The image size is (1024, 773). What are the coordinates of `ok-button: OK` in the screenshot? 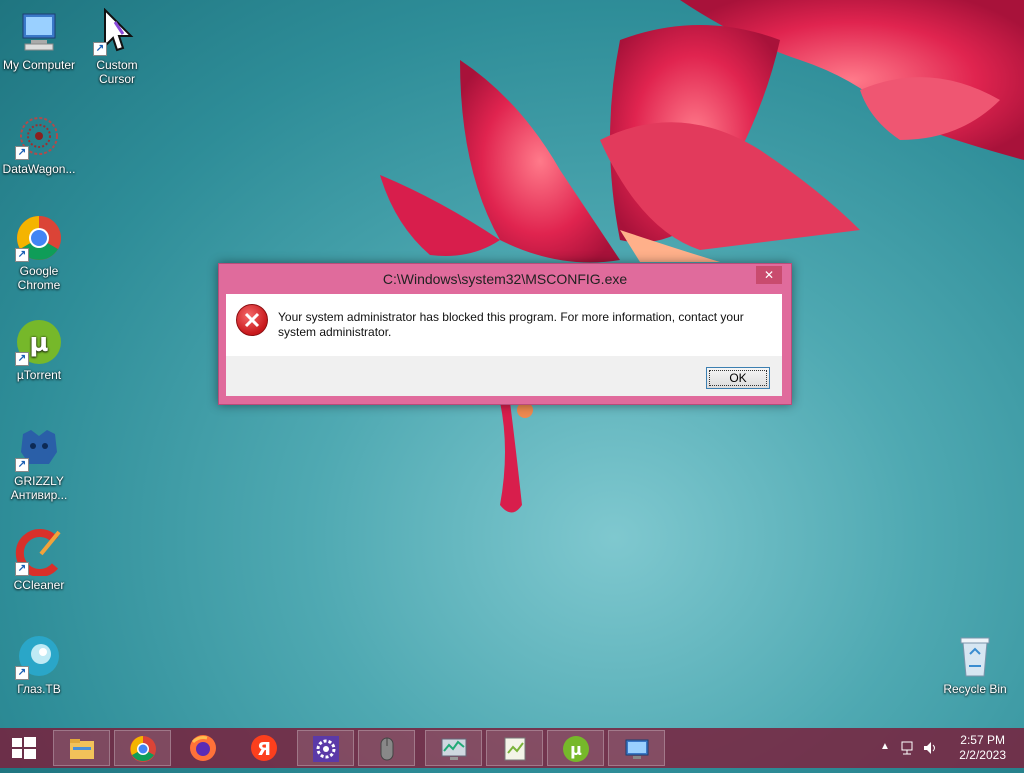 It's located at (738, 378).